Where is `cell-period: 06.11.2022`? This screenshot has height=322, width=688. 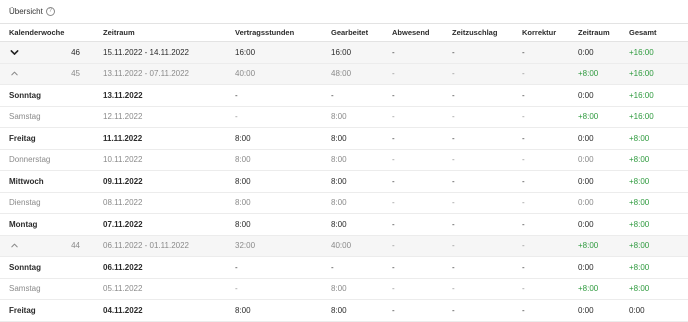 cell-period: 06.11.2022 is located at coordinates (159, 267).